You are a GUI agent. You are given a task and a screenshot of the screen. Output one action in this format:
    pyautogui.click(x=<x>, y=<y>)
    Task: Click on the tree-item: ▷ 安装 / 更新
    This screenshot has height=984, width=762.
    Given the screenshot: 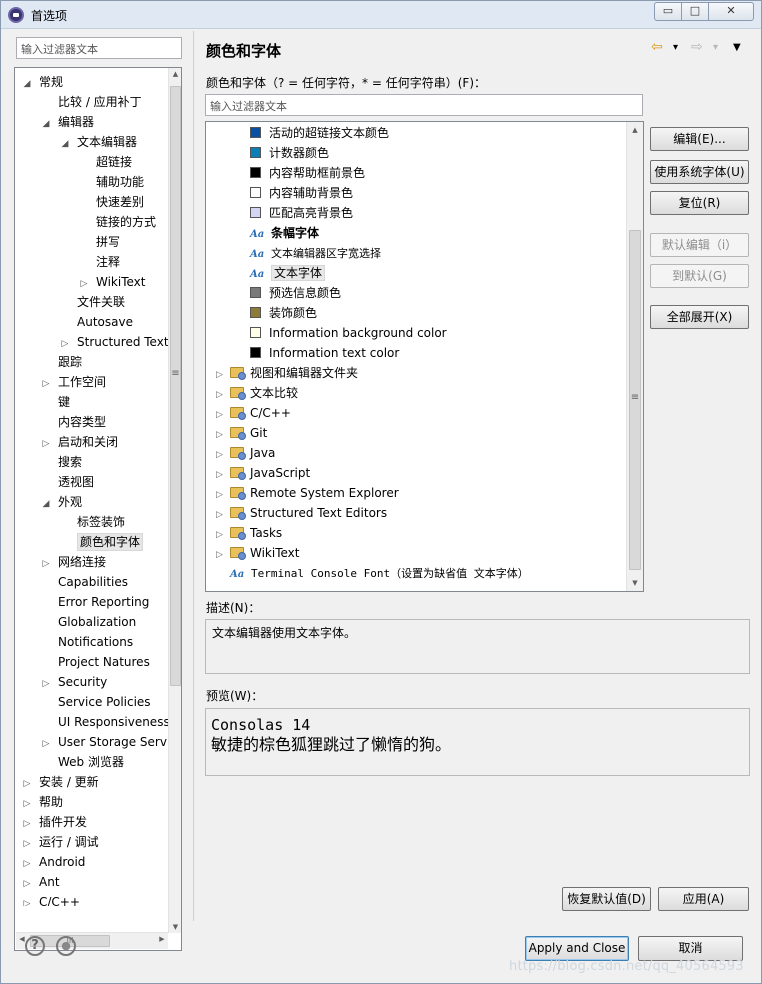 What is the action you would take?
    pyautogui.click(x=60, y=782)
    